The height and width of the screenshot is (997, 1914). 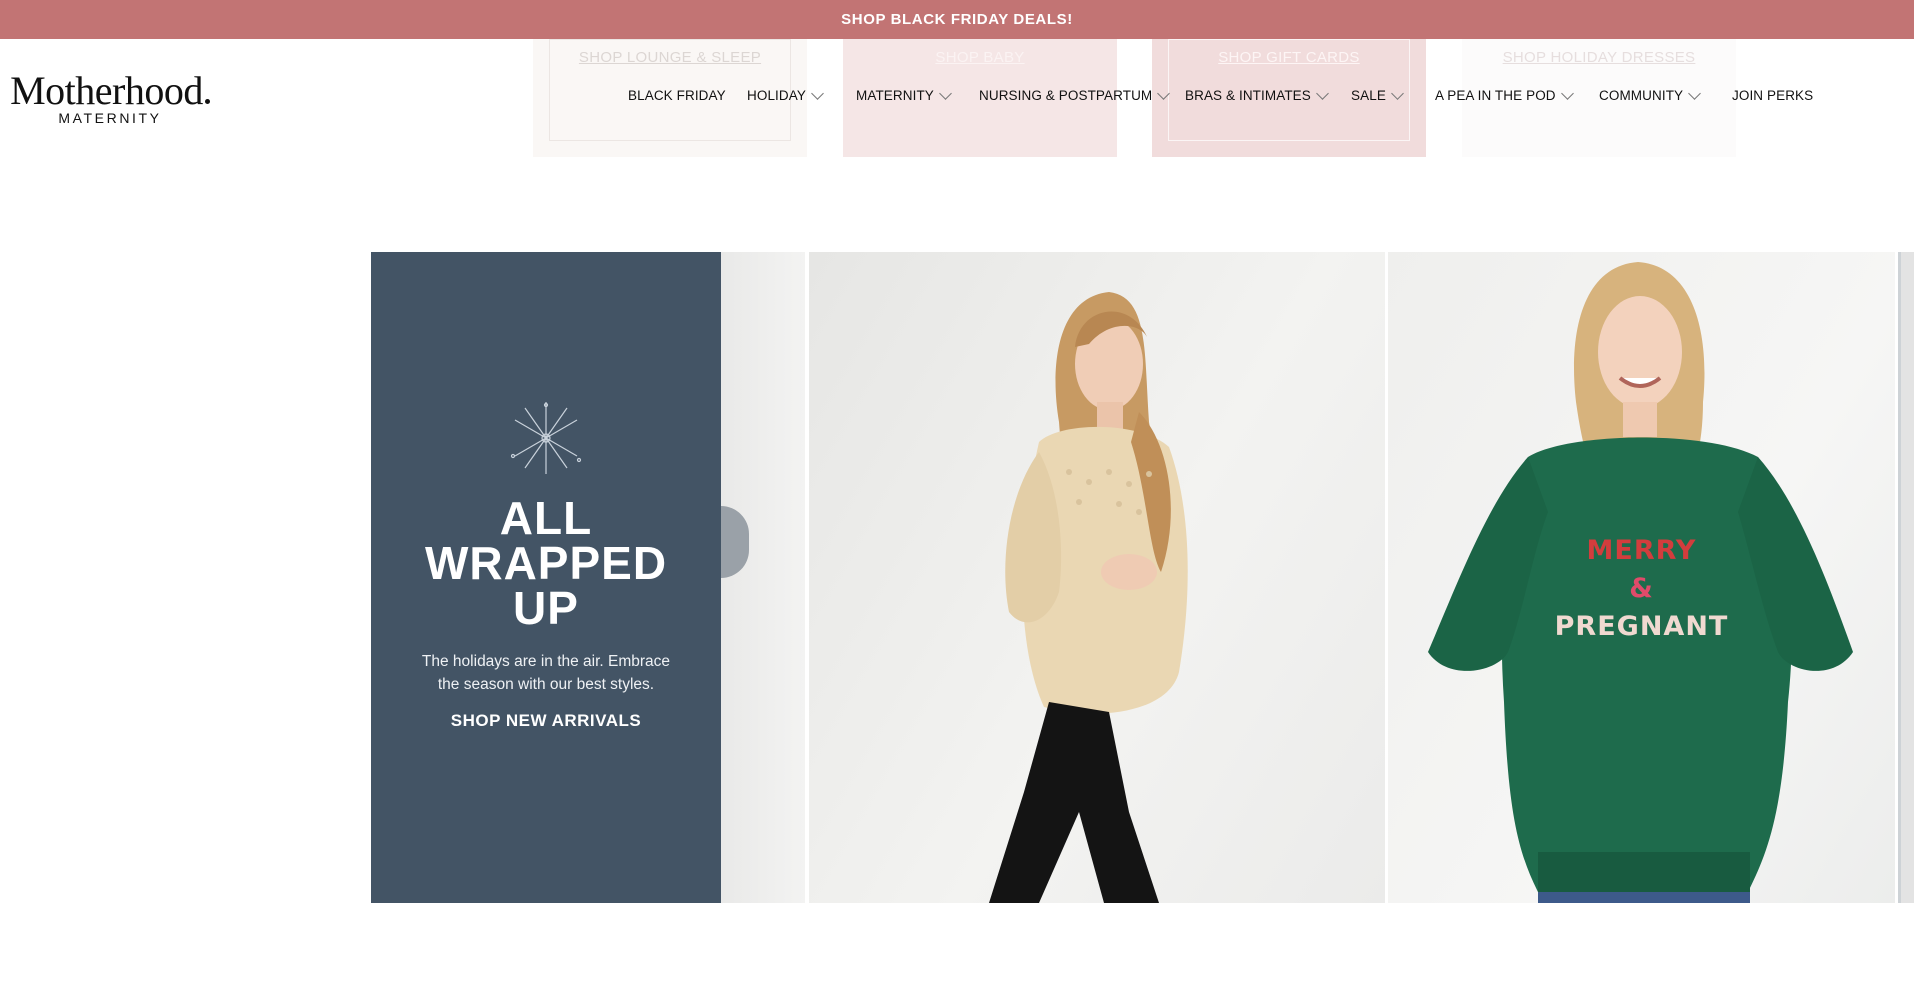 What do you see at coordinates (1495, 95) in the screenshot?
I see `nav-item-label: A PEA IN THE POD` at bounding box center [1495, 95].